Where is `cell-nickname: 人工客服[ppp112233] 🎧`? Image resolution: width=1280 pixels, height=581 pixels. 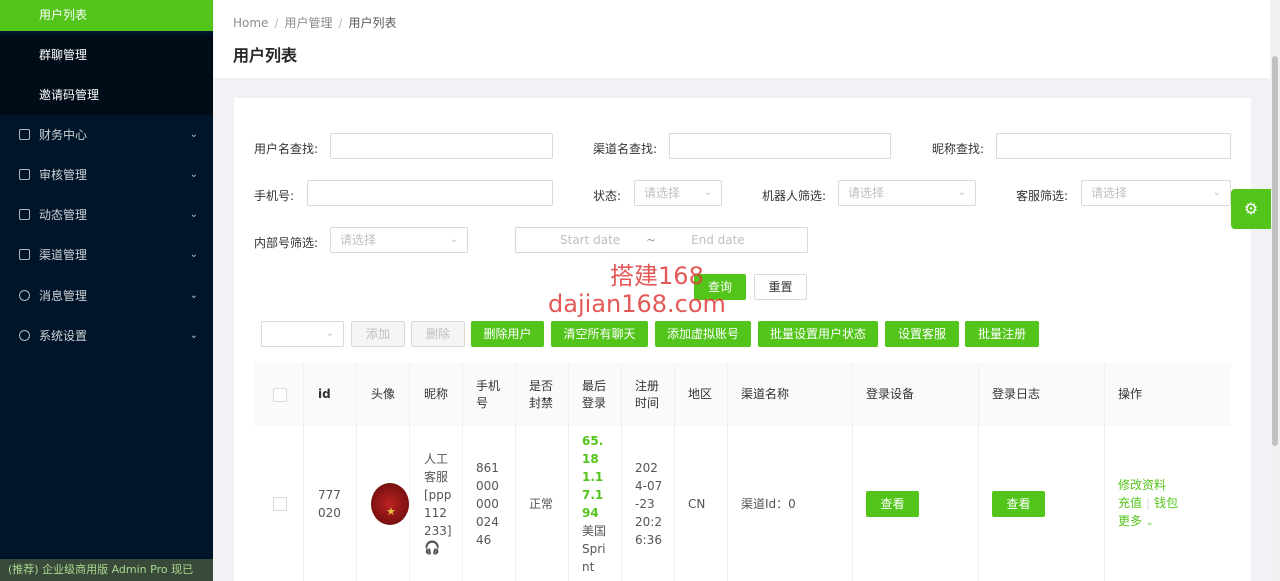 cell-nickname: 人工客服[ppp112233] 🎧 is located at coordinates (436, 503).